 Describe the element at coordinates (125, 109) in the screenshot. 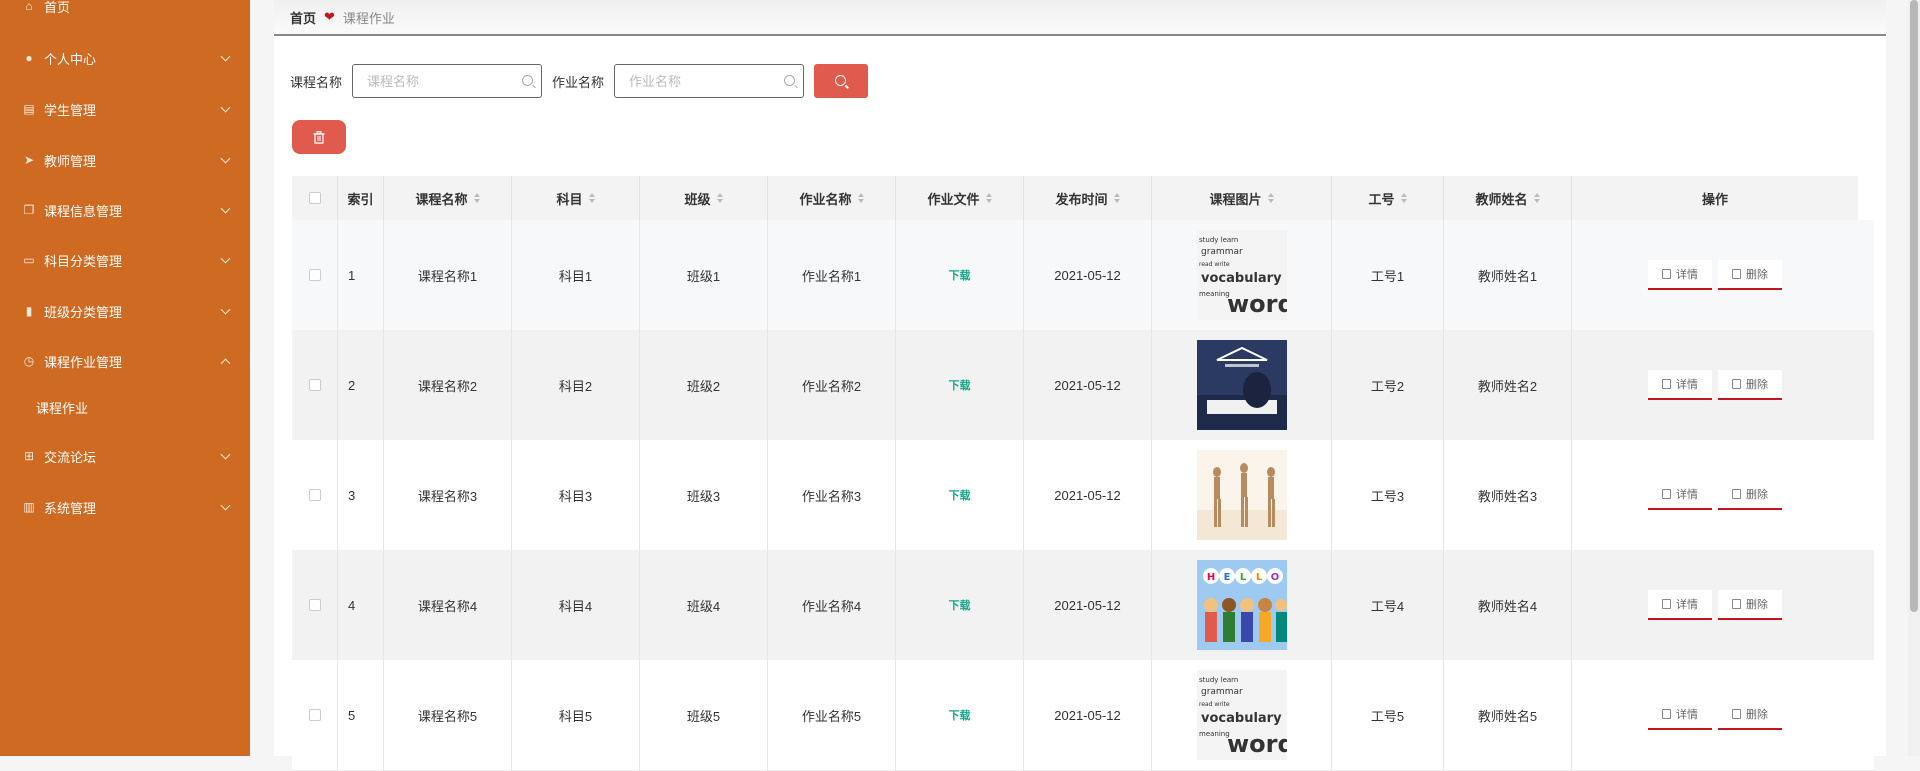

I see `sidebar-item-student-management: ▤ 学生管理` at that location.